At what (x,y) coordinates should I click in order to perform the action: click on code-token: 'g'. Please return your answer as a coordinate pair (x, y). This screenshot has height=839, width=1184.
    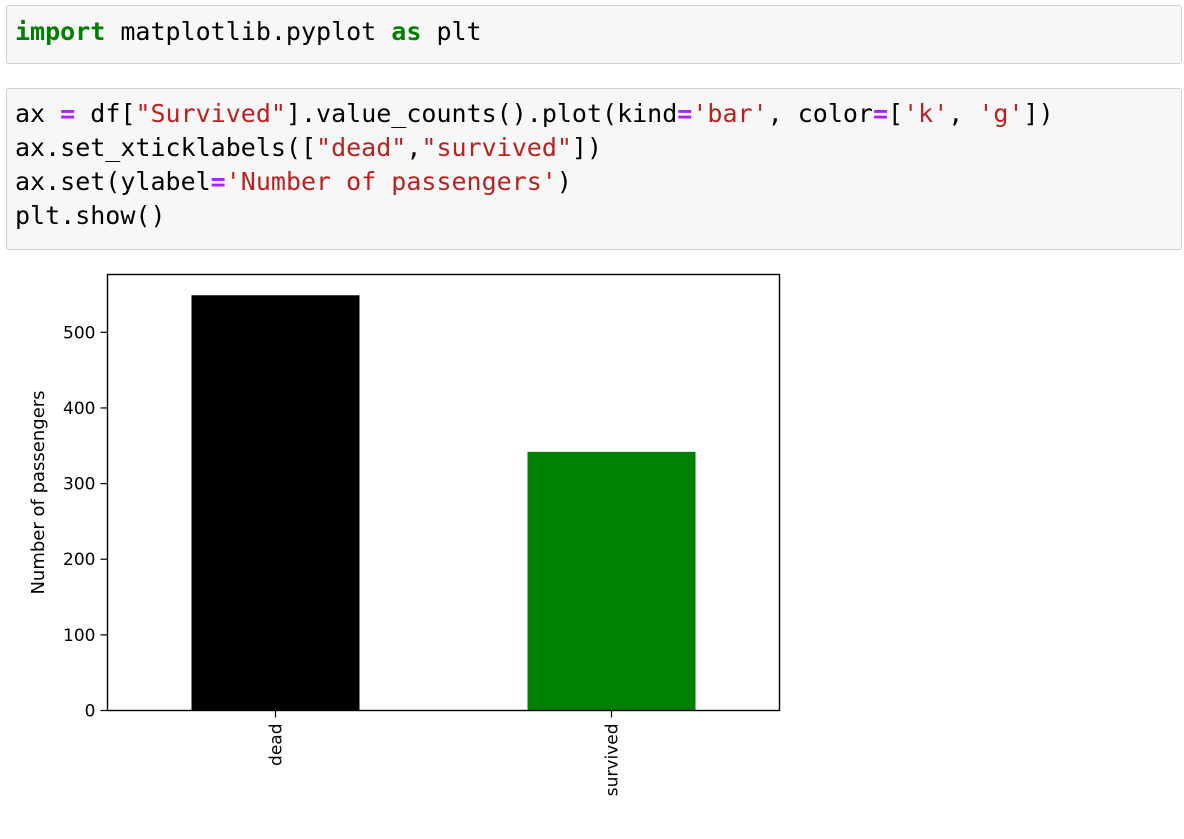
    Looking at the image, I should click on (1001, 113).